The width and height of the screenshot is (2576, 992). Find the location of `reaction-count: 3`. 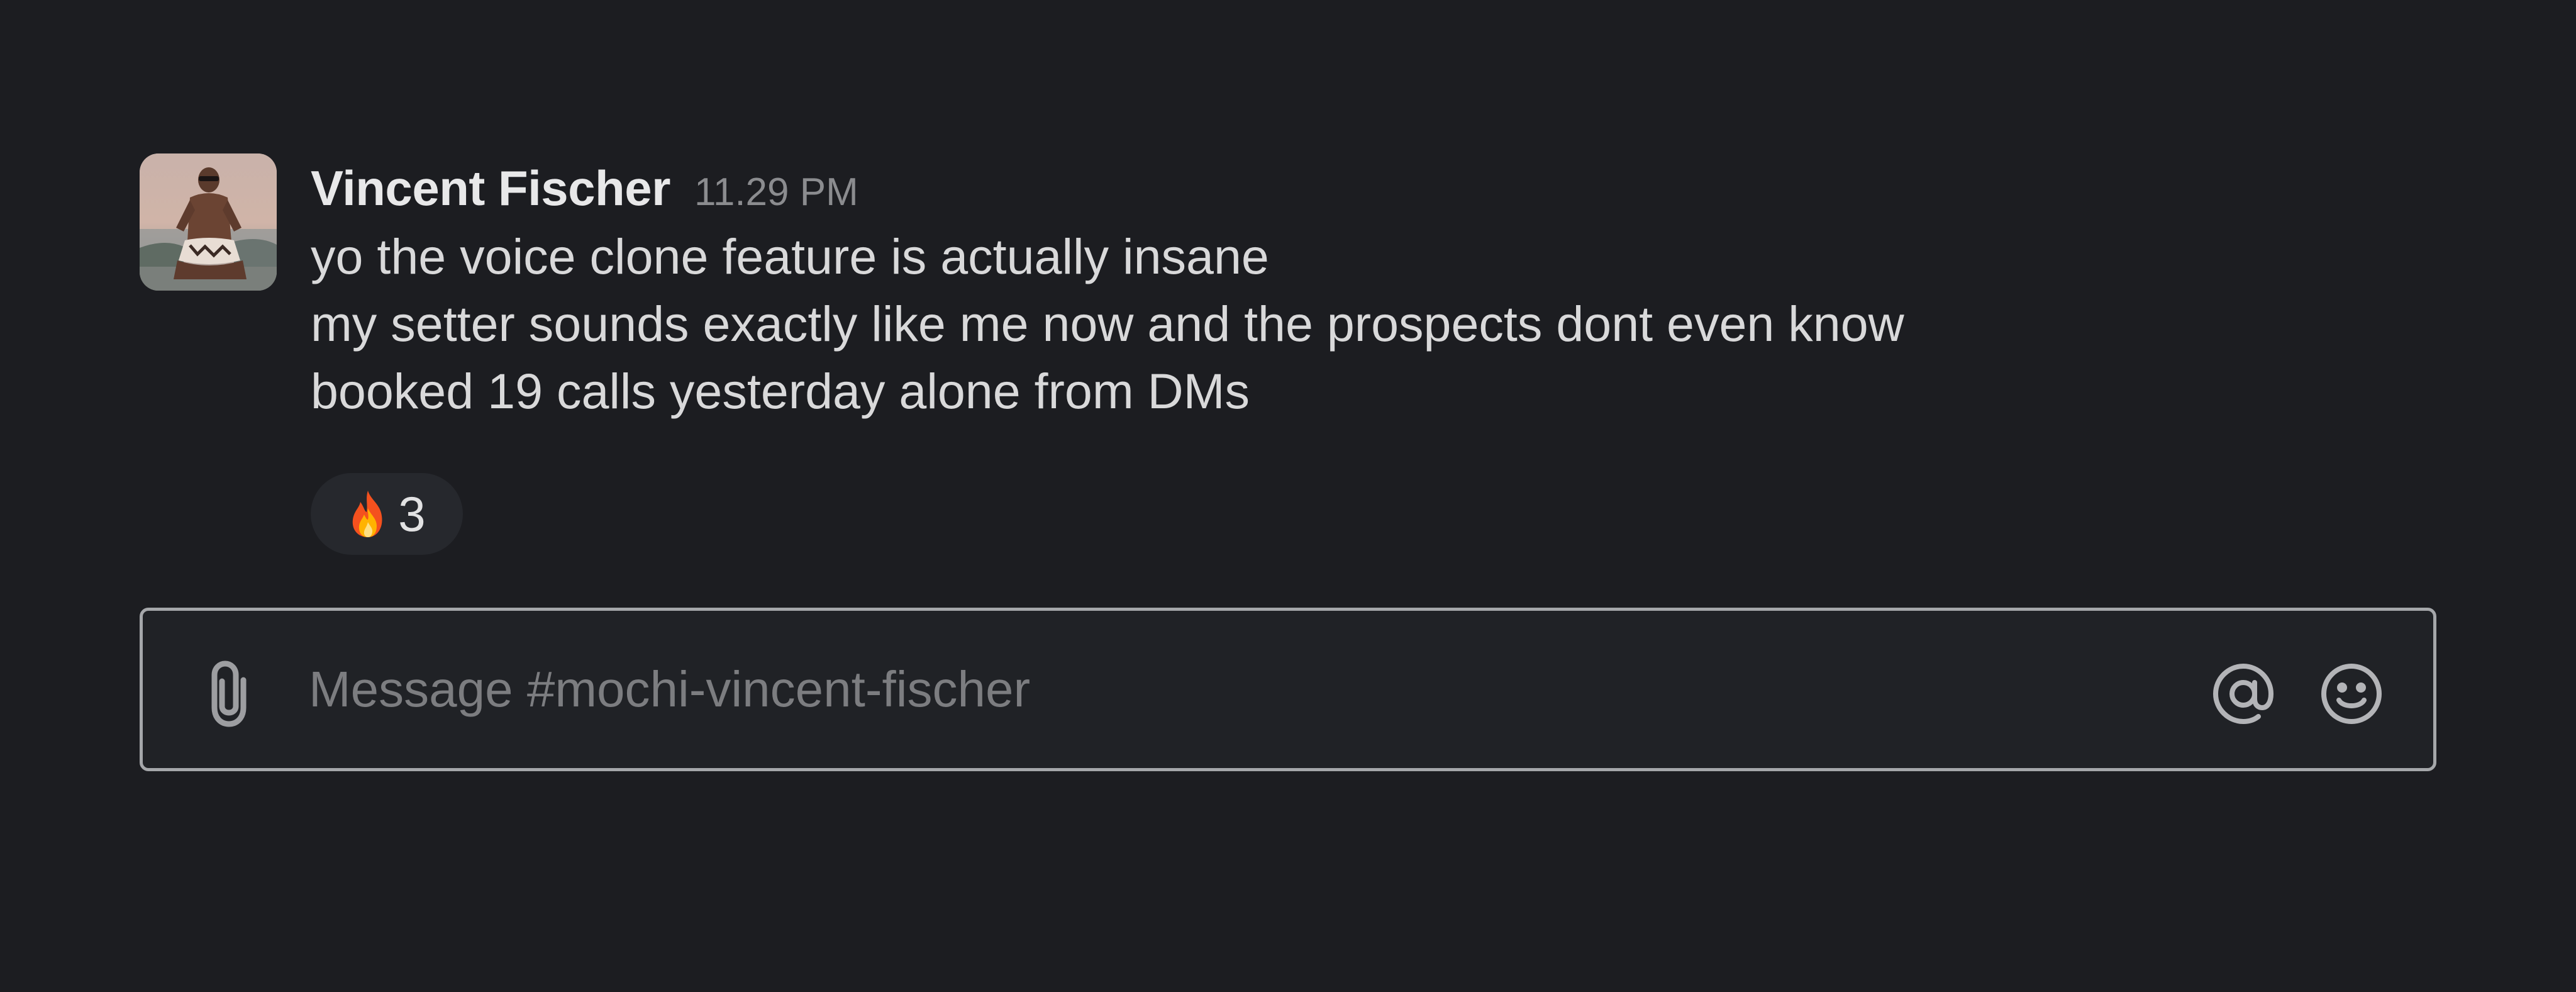

reaction-count: 3 is located at coordinates (412, 514).